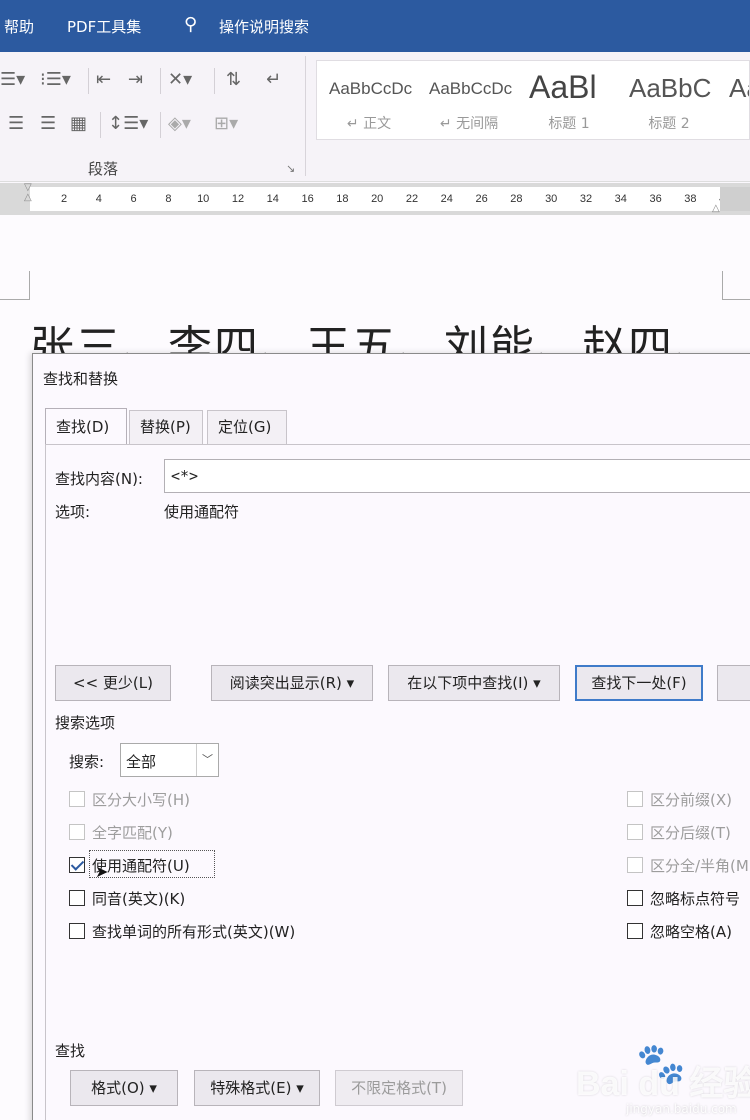 This screenshot has width=750, height=1120. Describe the element at coordinates (690, 199) in the screenshot. I see `ruler-tick: 38` at that location.